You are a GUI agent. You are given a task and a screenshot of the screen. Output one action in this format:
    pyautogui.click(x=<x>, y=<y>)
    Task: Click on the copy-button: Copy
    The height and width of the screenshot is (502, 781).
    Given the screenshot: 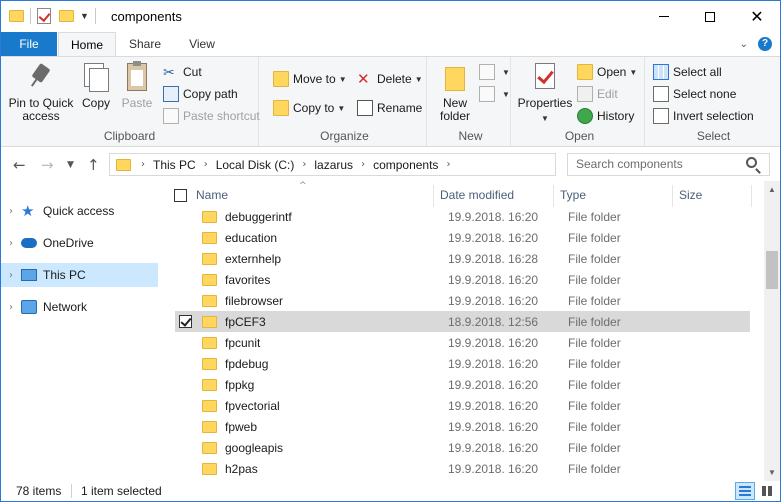 What is the action you would take?
    pyautogui.click(x=96, y=85)
    